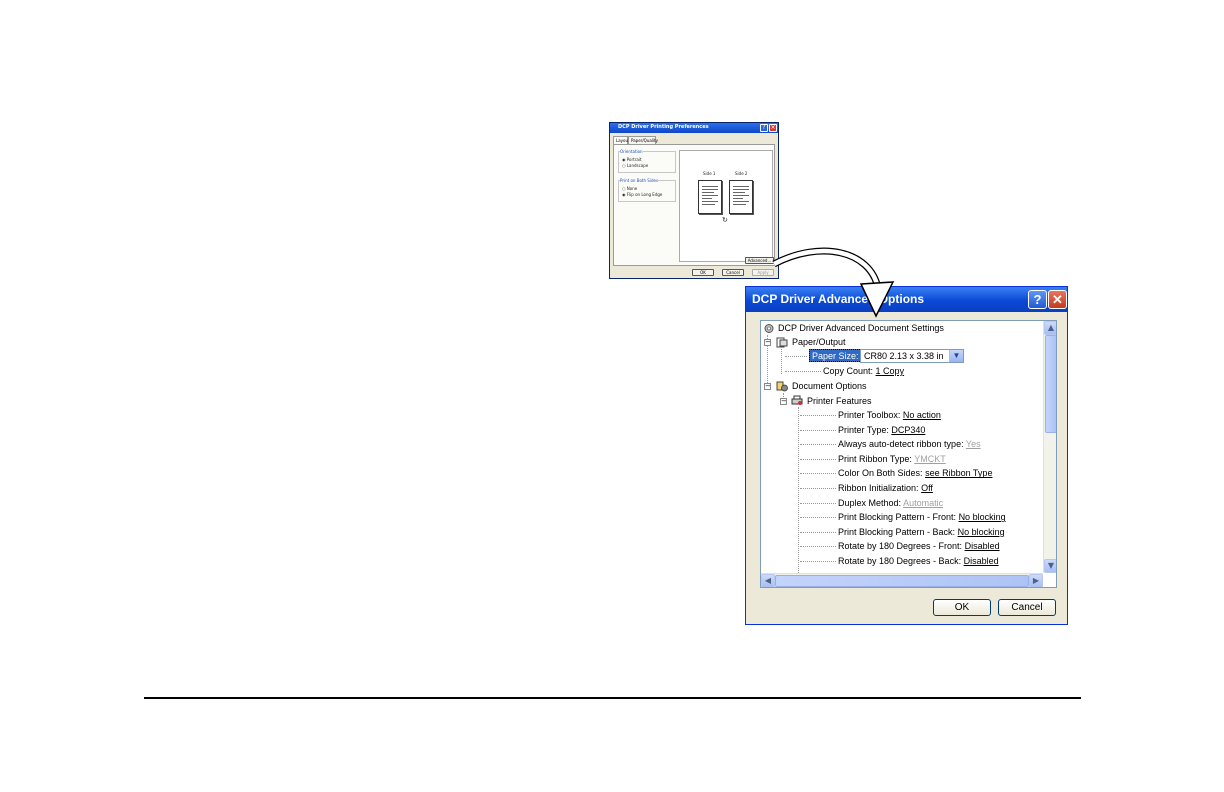 The width and height of the screenshot is (1224, 792). I want to click on printer-feature-item: Always auto-detect ribbon type: Yes, so click(909, 444).